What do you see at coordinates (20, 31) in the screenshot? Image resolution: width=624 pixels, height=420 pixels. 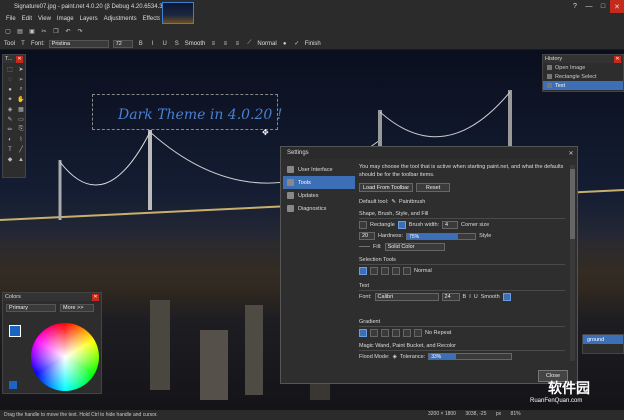 I see `open-icon: ▤` at bounding box center [20, 31].